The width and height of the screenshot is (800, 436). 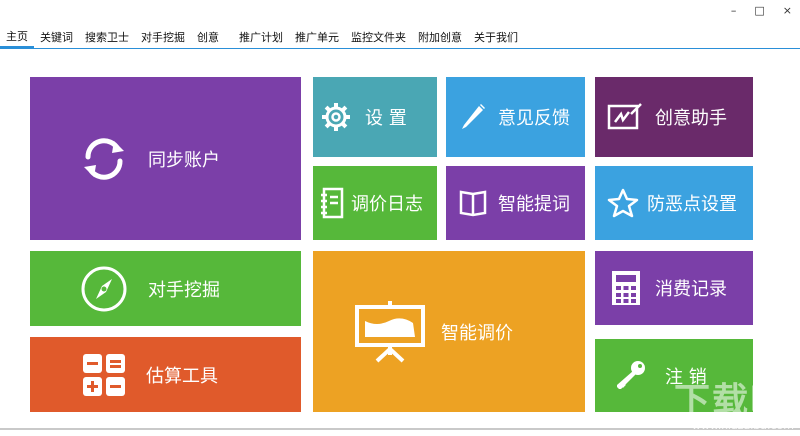 What do you see at coordinates (107, 38) in the screenshot?
I see `menu-search-guard: 搜索卫士` at bounding box center [107, 38].